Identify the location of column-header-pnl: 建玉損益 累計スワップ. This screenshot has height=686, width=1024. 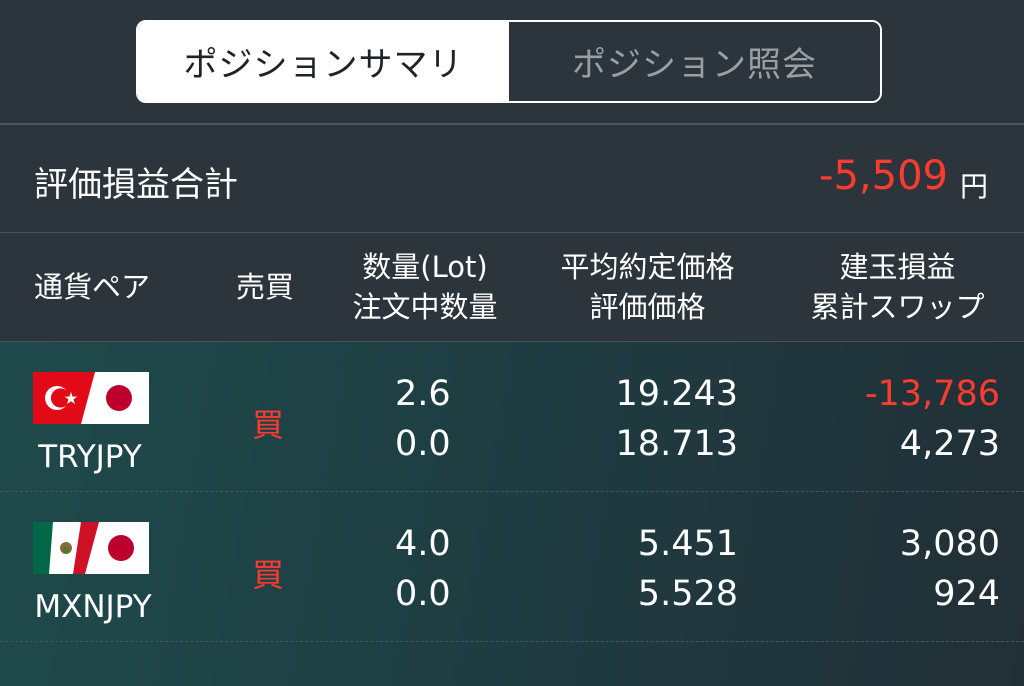
(897, 287).